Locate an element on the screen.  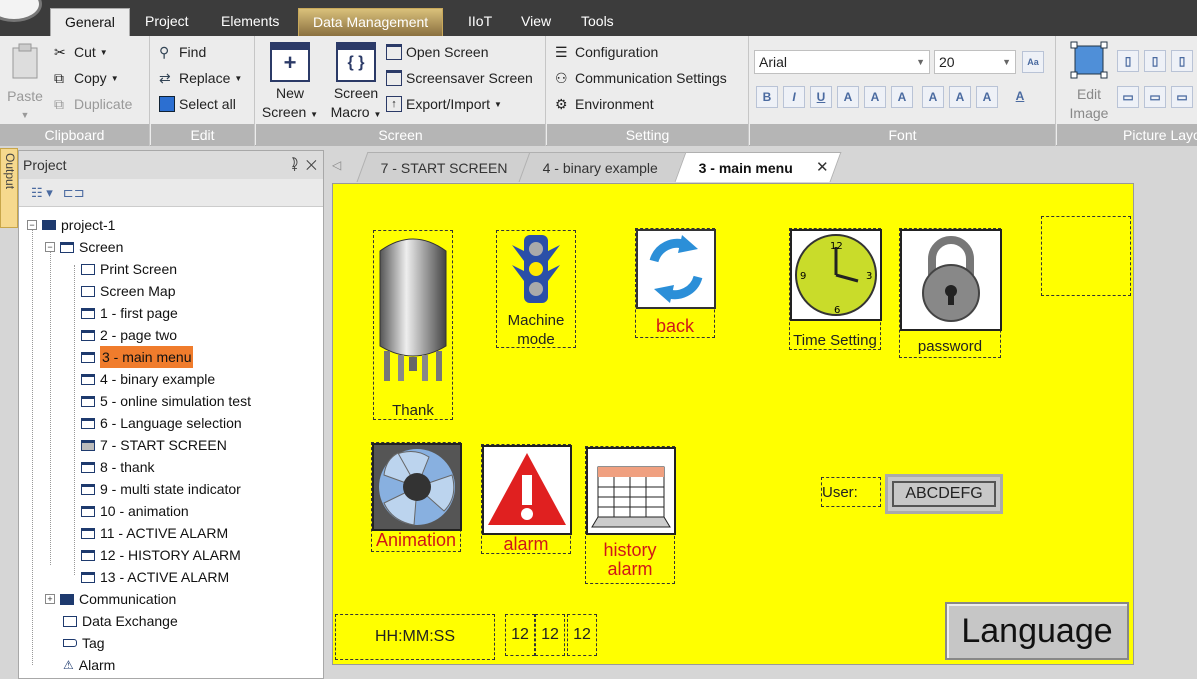
tab-iiot: IIoT is located at coordinates (480, 22).